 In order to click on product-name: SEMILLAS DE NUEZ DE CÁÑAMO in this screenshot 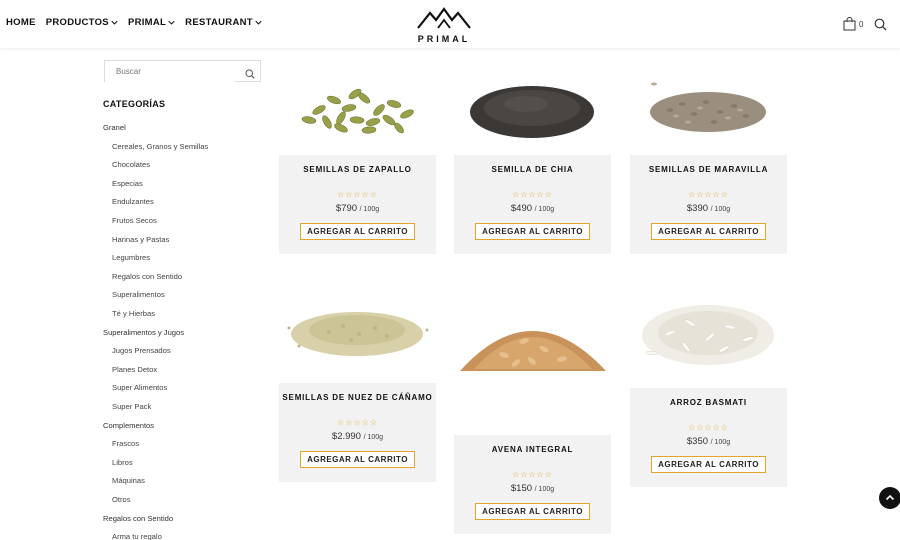, I will do `click(357, 397)`.